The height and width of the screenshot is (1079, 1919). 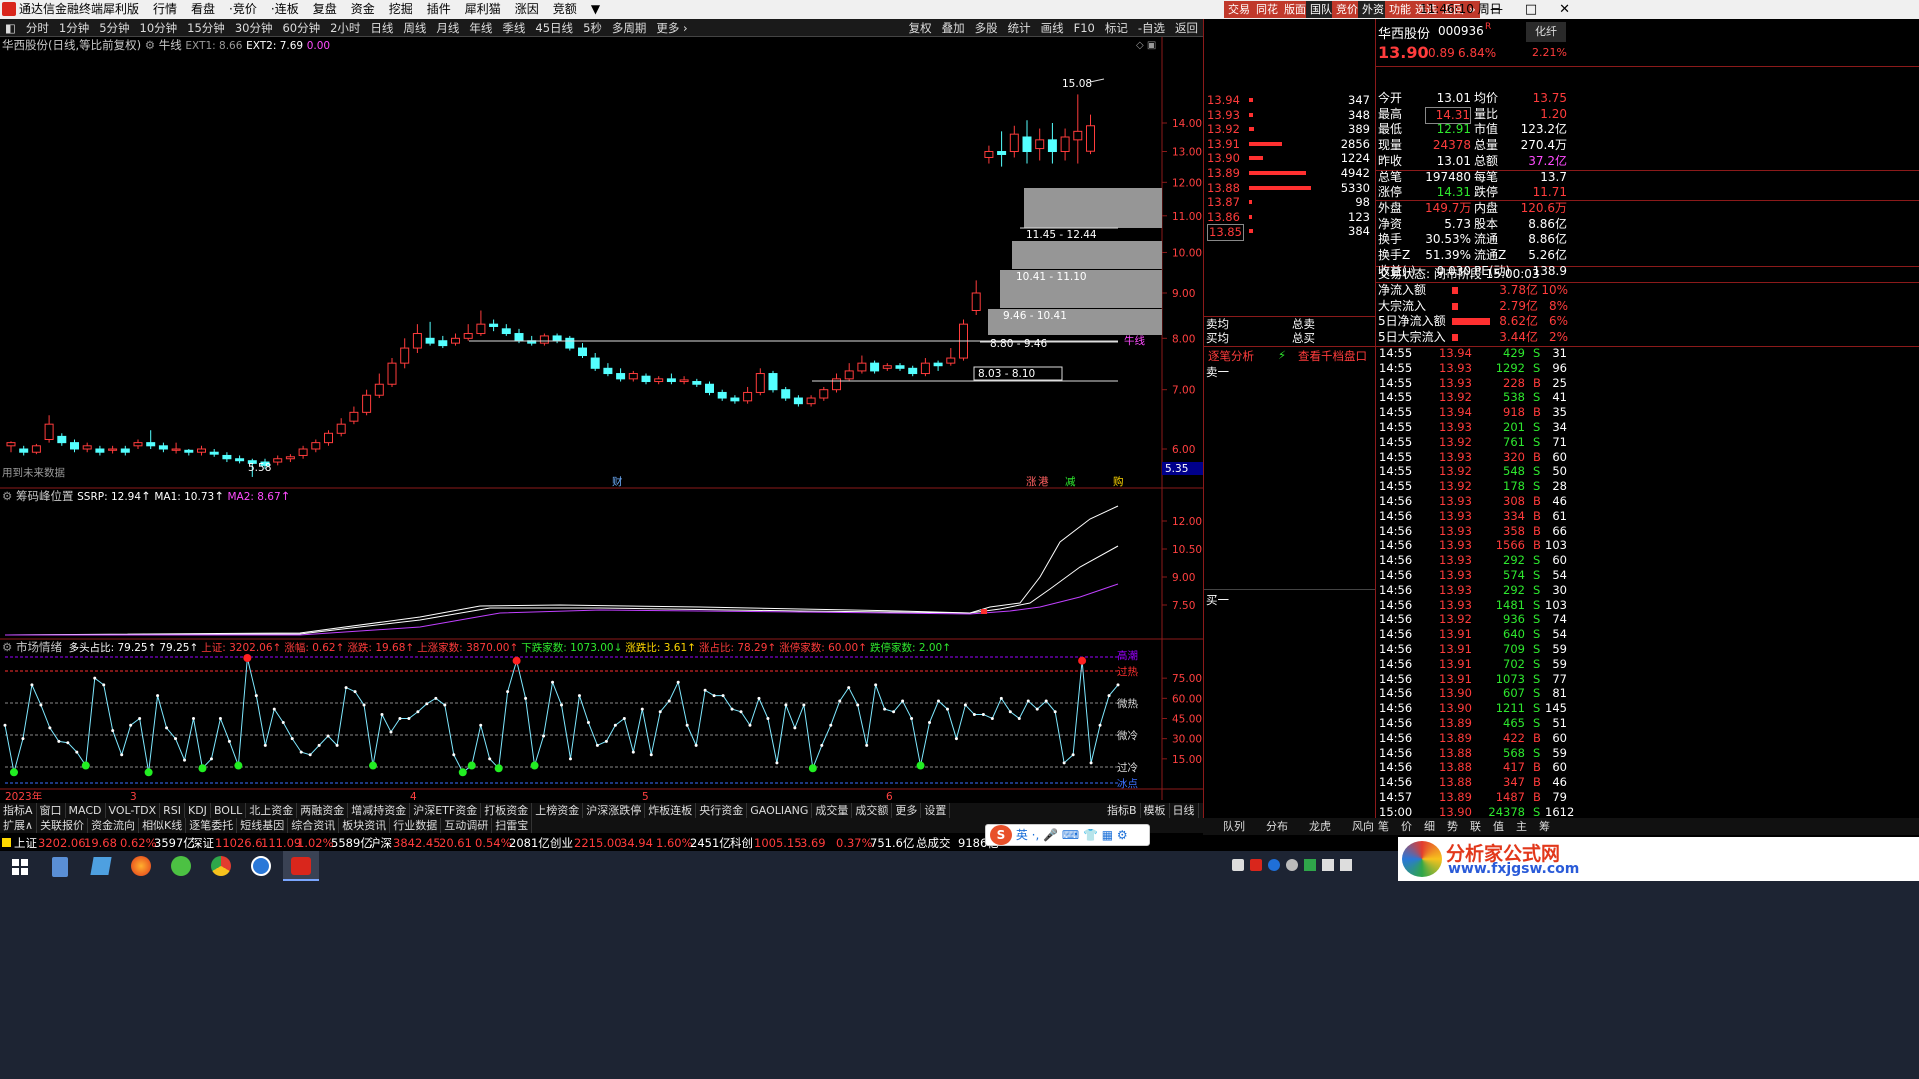 I want to click on tick-row: 14:56 13.93 574 S 54, so click(x=1648, y=575).